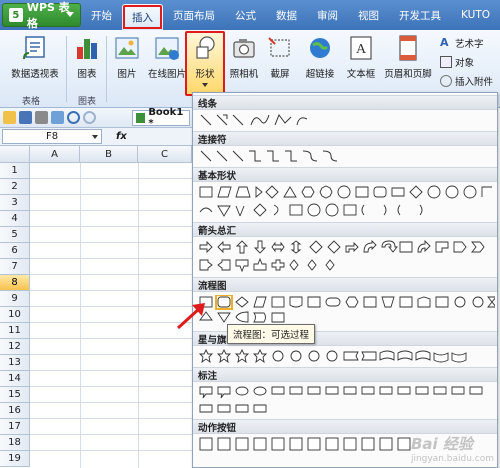  I want to click on spreadsheet-icon, so click(141, 118).